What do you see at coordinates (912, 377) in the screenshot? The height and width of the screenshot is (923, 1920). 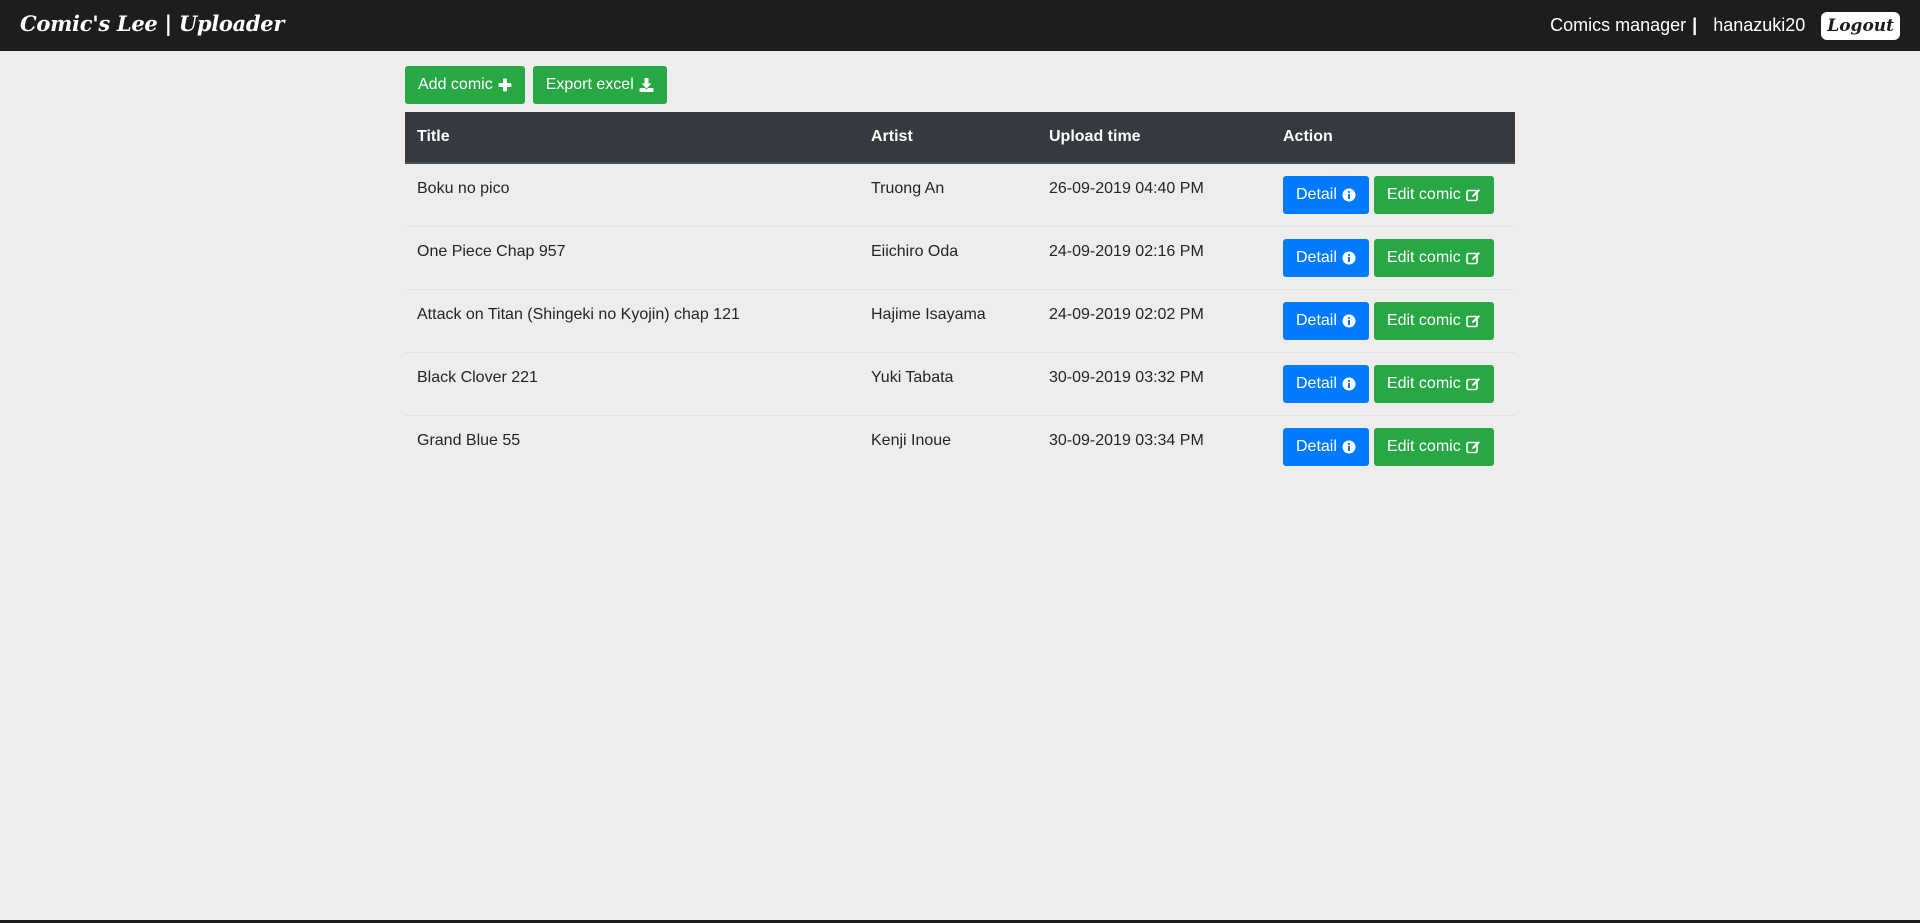 I see `cell-artist: Yuki Tabata` at bounding box center [912, 377].